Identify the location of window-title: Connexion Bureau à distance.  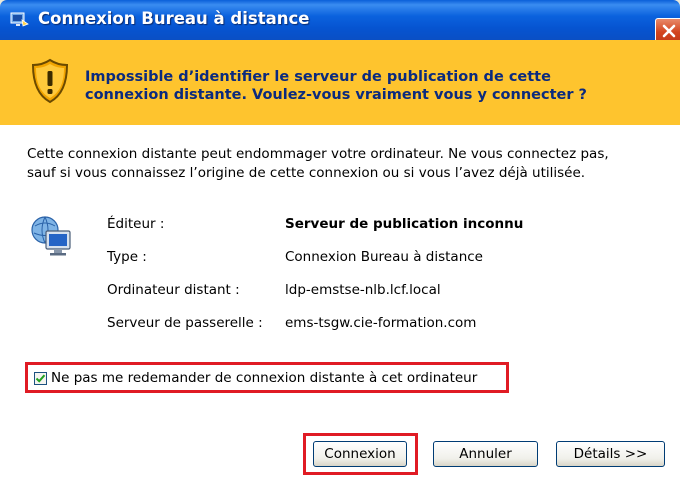
(174, 18).